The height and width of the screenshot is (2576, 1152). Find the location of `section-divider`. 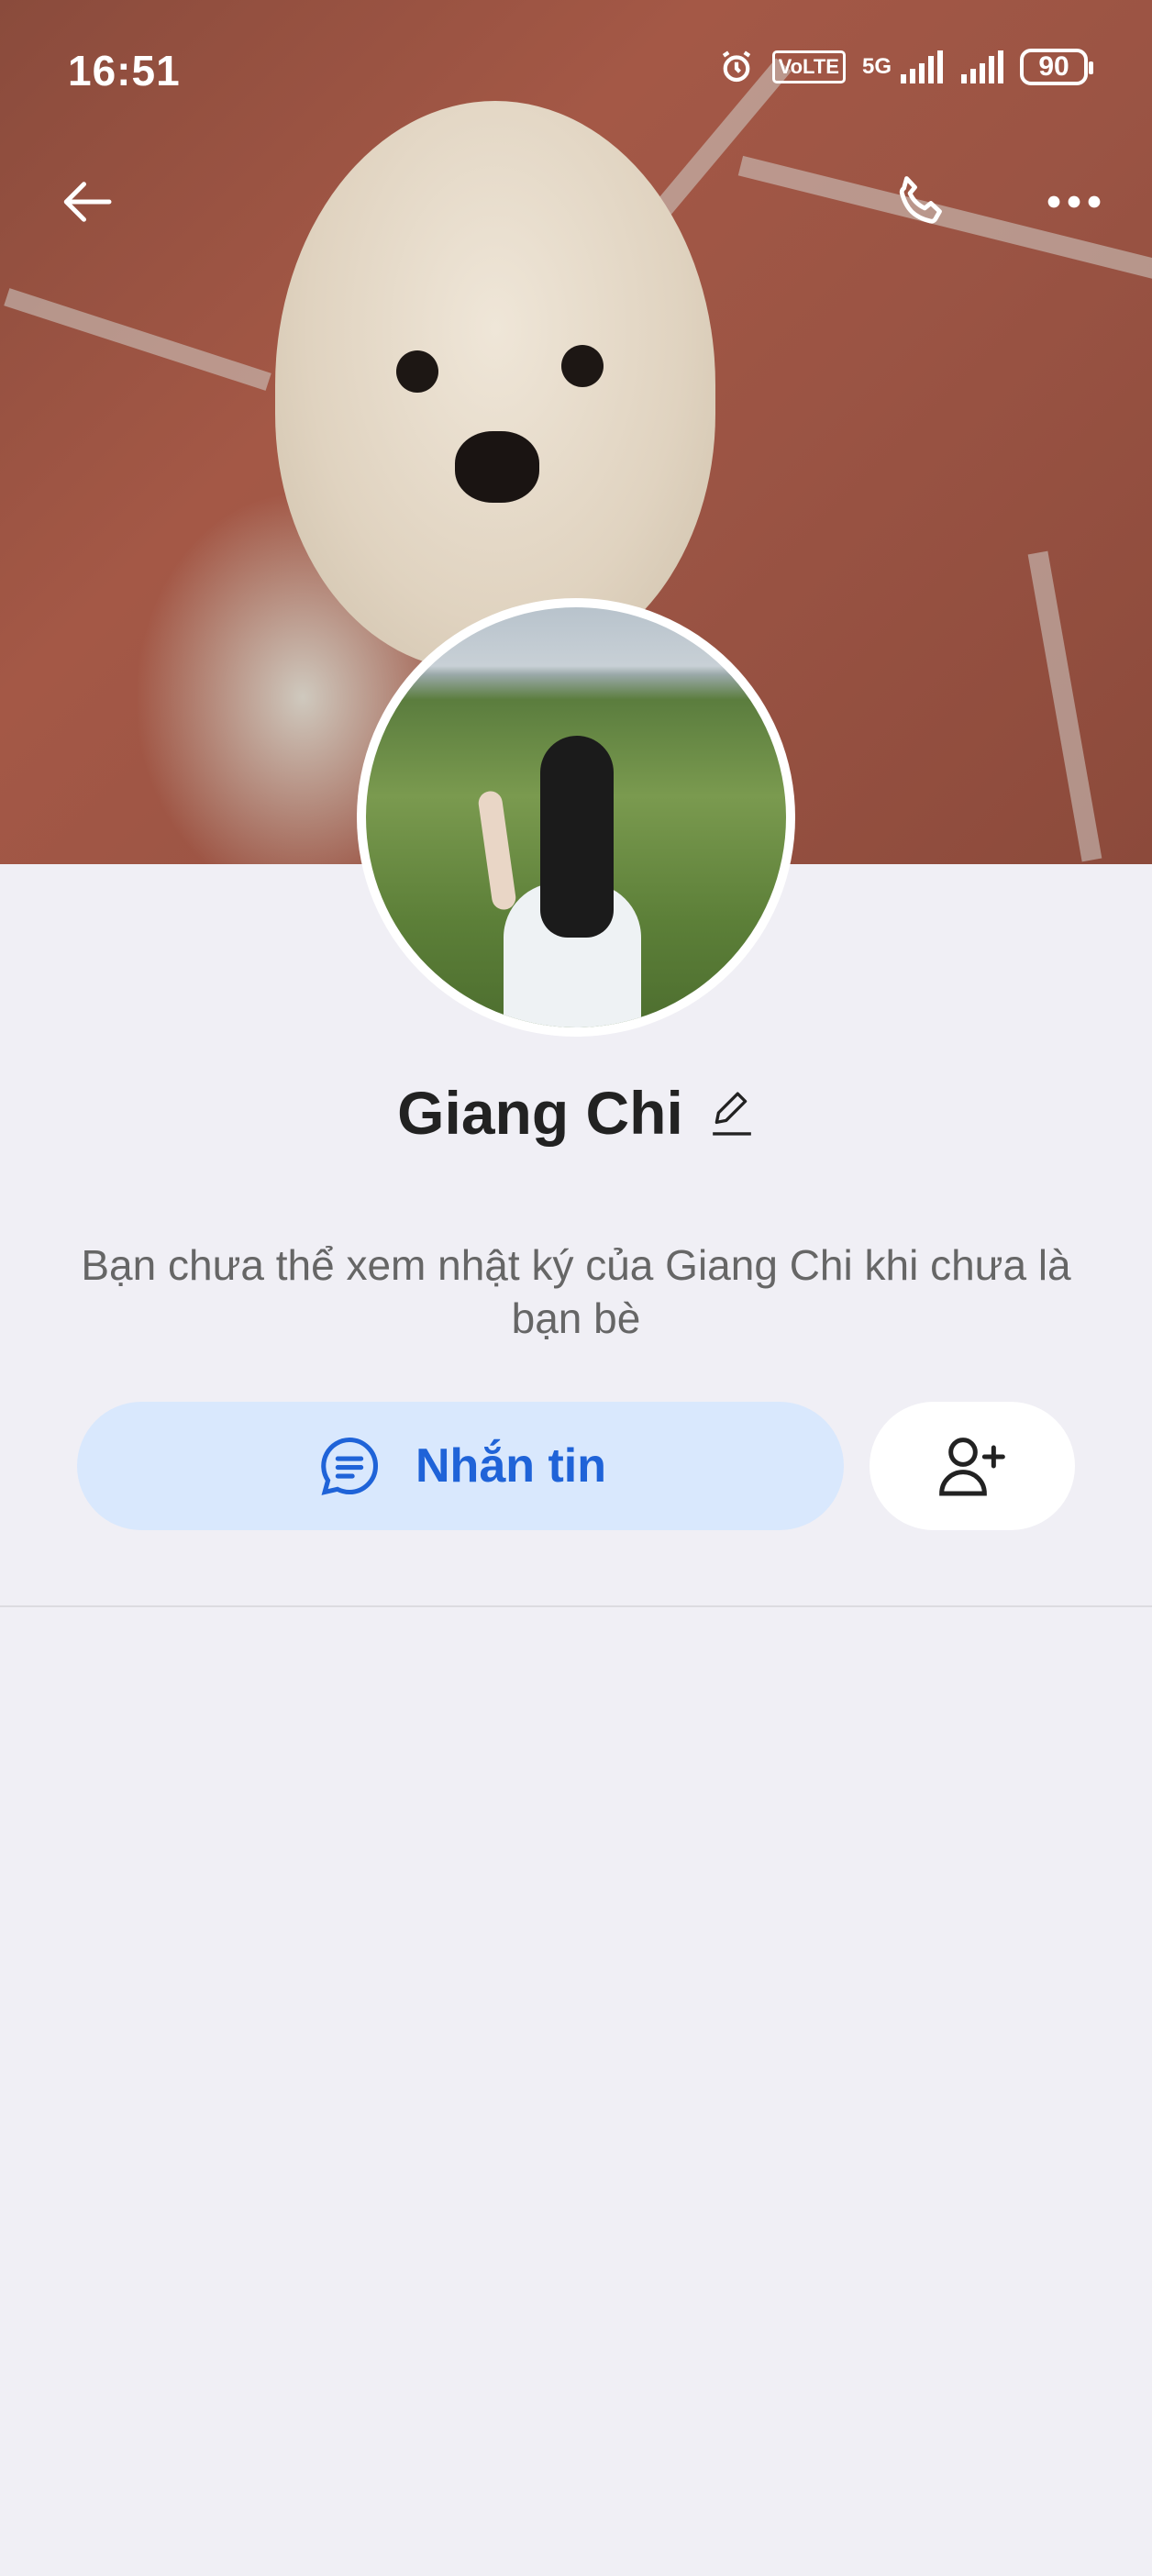

section-divider is located at coordinates (576, 1606).